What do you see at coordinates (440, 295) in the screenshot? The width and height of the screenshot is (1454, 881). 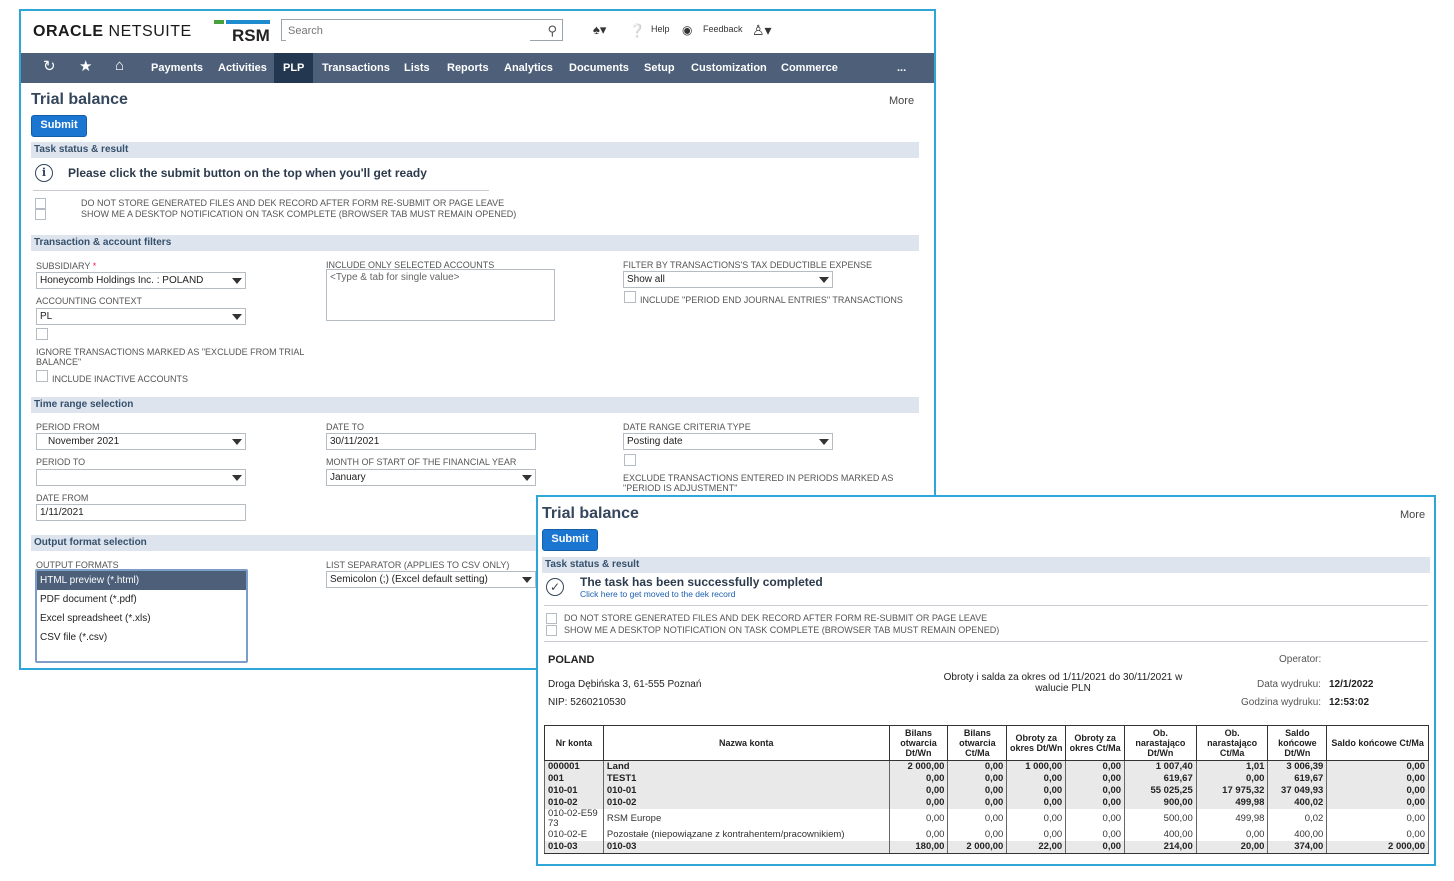 I see `include-selected-accounts-input: <Type & tab for single value>` at bounding box center [440, 295].